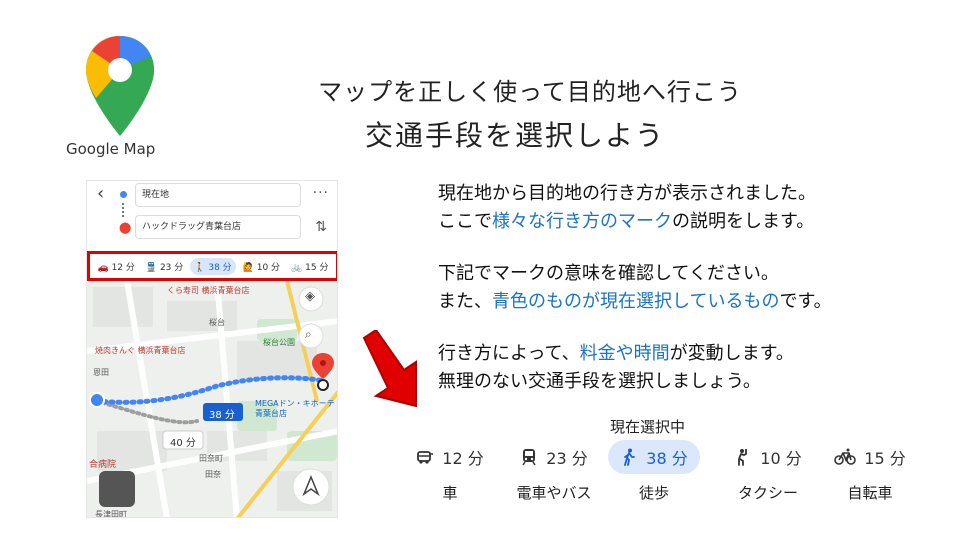 The width and height of the screenshot is (960, 540). Describe the element at coordinates (805, 301) in the screenshot. I see `desc-text: です。` at that location.